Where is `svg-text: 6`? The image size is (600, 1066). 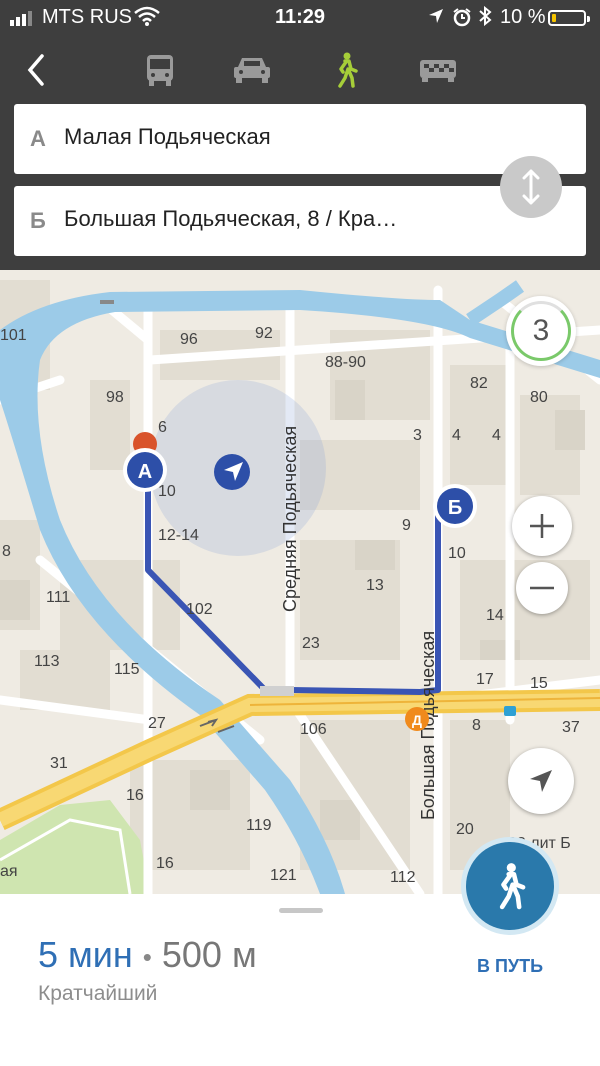 svg-text: 6 is located at coordinates (162, 427).